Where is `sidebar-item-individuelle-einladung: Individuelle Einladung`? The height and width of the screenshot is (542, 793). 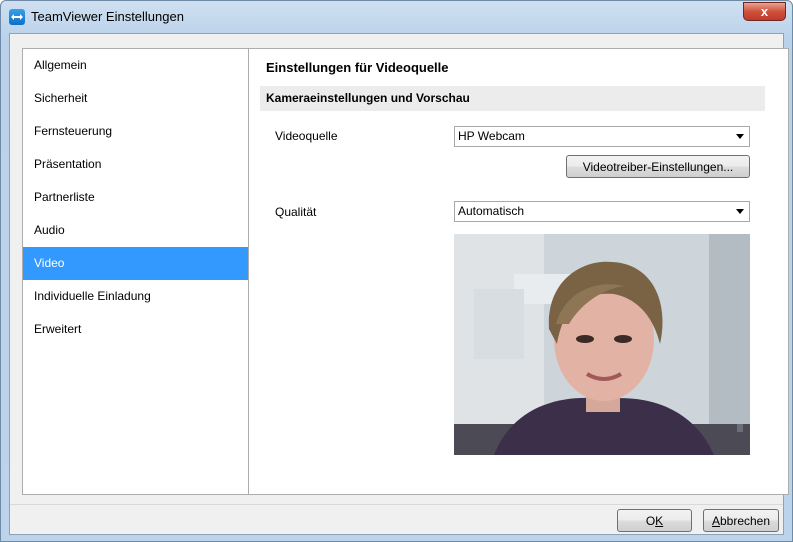 sidebar-item-individuelle-einladung: Individuelle Einladung is located at coordinates (135, 296).